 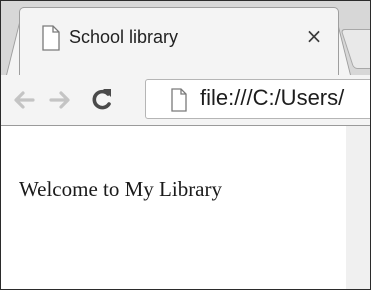 What do you see at coordinates (314, 36) in the screenshot?
I see `close-icon: ×` at bounding box center [314, 36].